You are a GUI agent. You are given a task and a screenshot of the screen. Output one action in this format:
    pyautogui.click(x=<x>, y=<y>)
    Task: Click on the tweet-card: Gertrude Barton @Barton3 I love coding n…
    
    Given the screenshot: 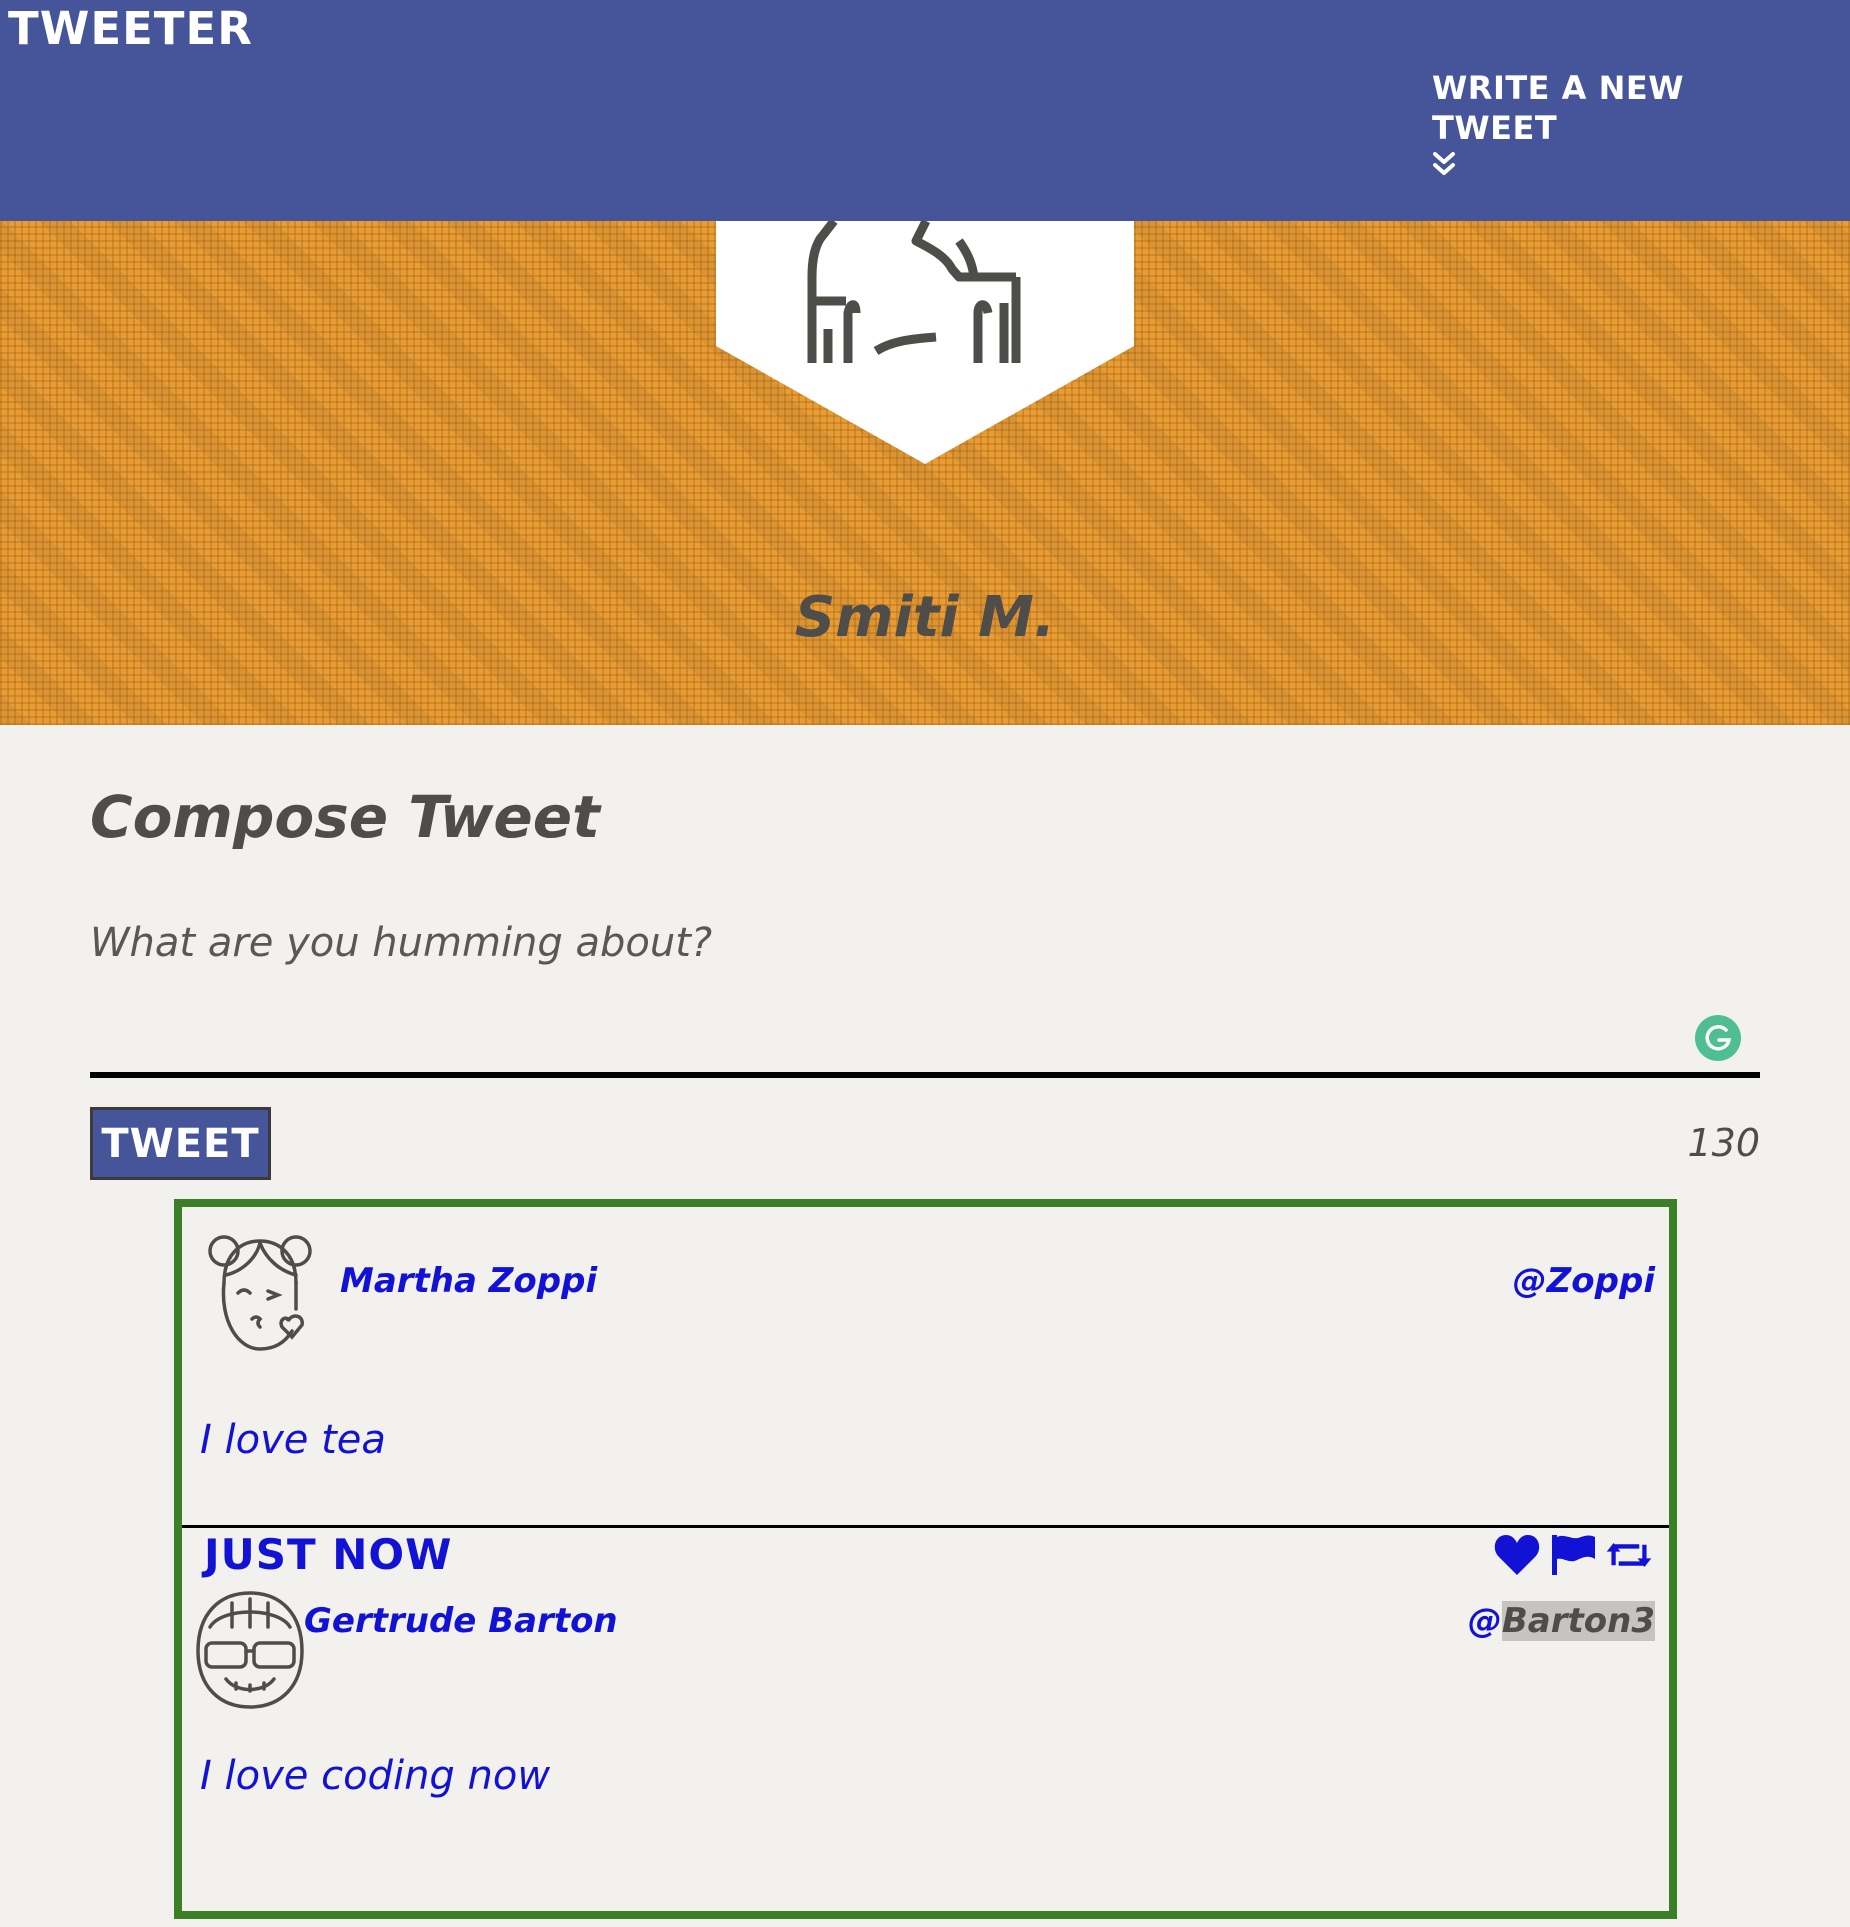 What is the action you would take?
    pyautogui.click(x=925, y=1757)
    